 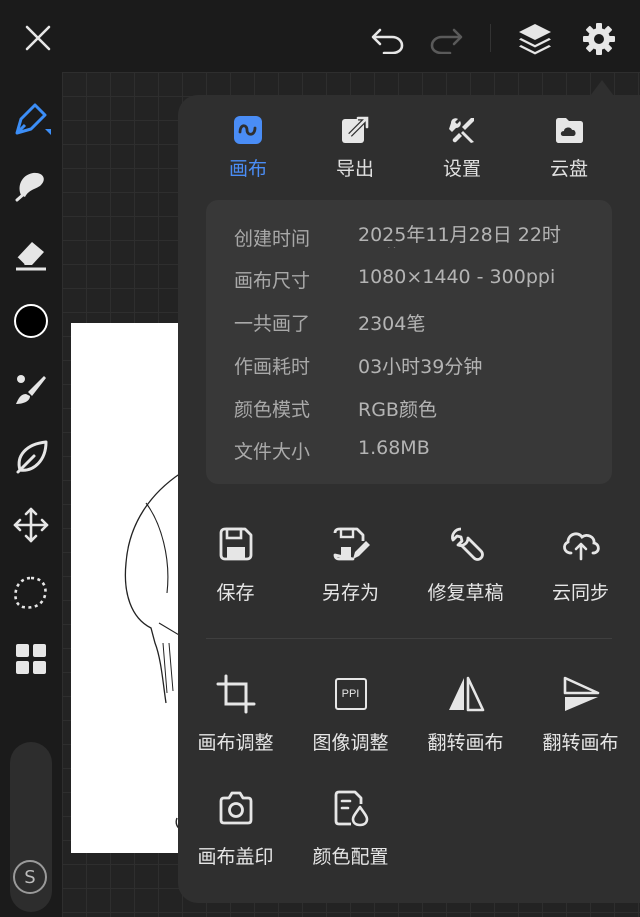 What do you see at coordinates (446, 40) in the screenshot?
I see `redo-icon` at bounding box center [446, 40].